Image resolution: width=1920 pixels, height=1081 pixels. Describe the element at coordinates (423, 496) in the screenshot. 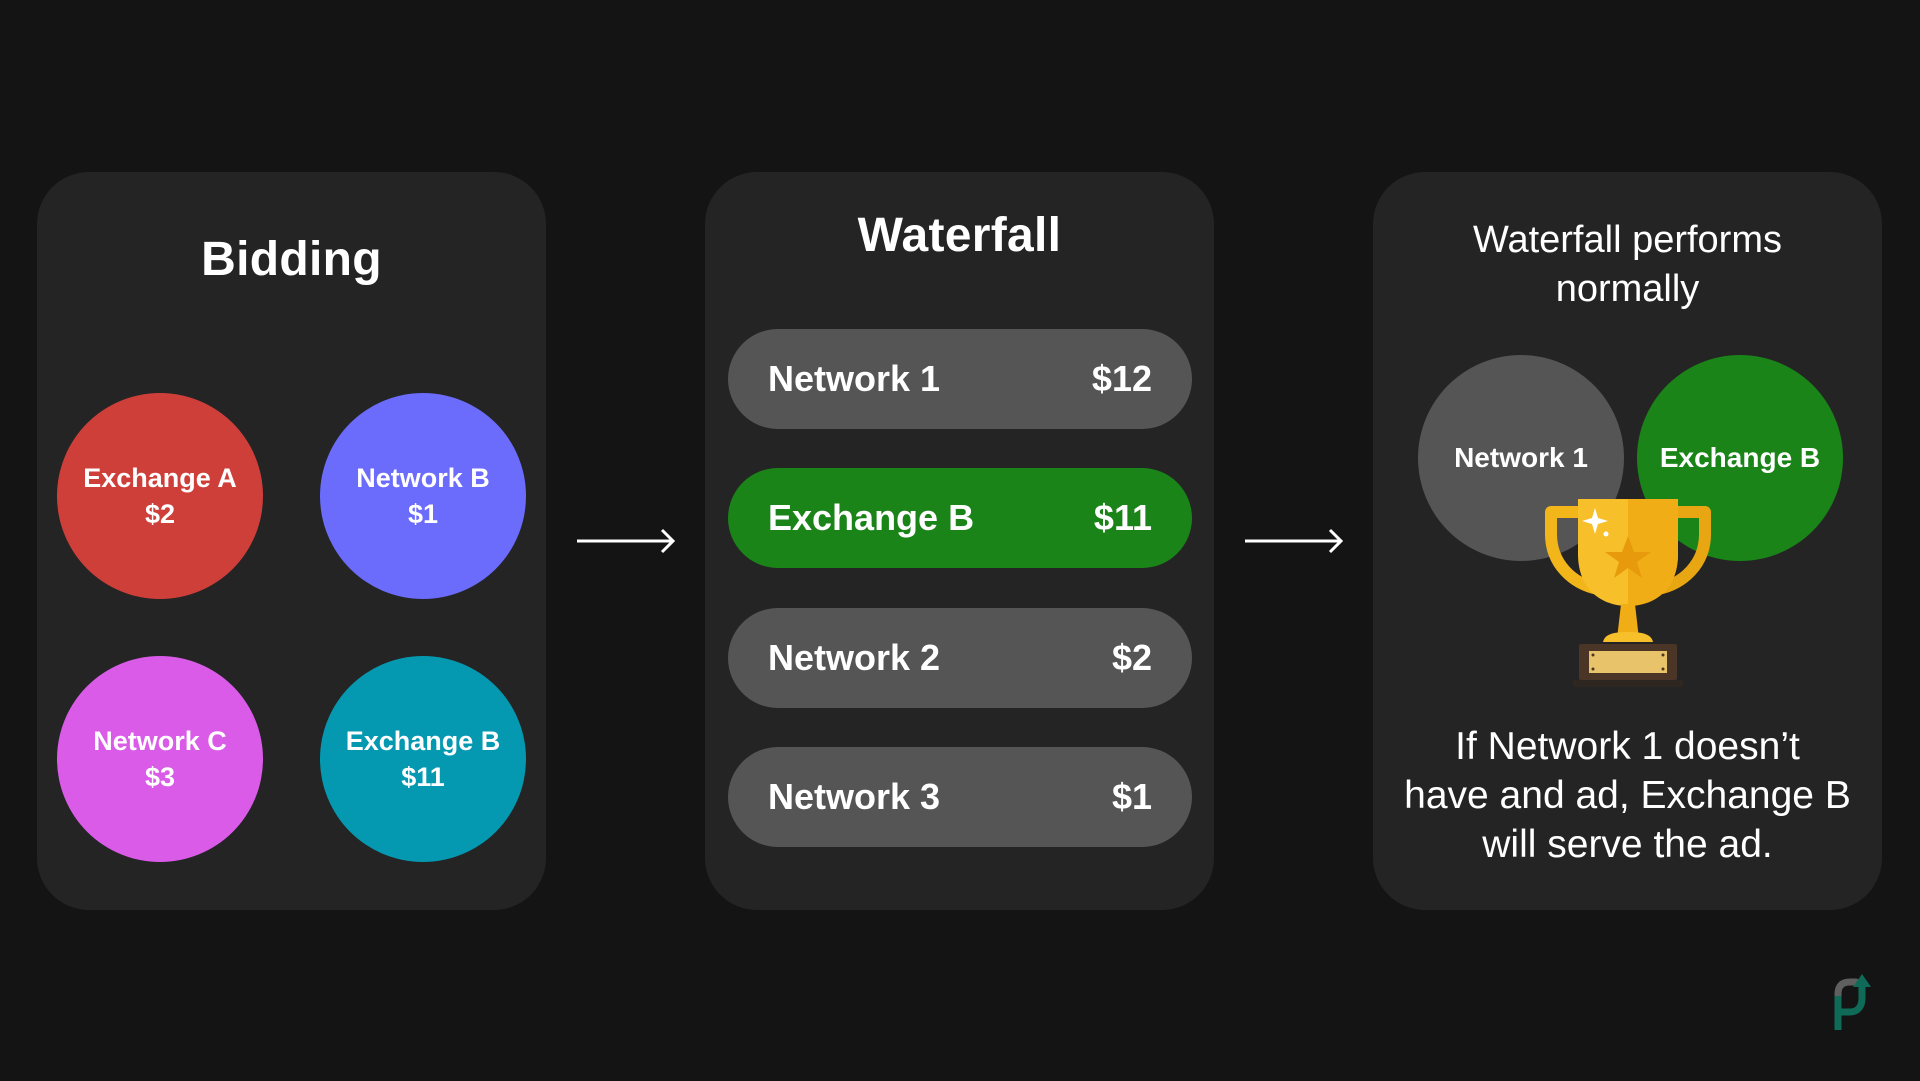

I see `bidder-network-b: Network B $1` at that location.